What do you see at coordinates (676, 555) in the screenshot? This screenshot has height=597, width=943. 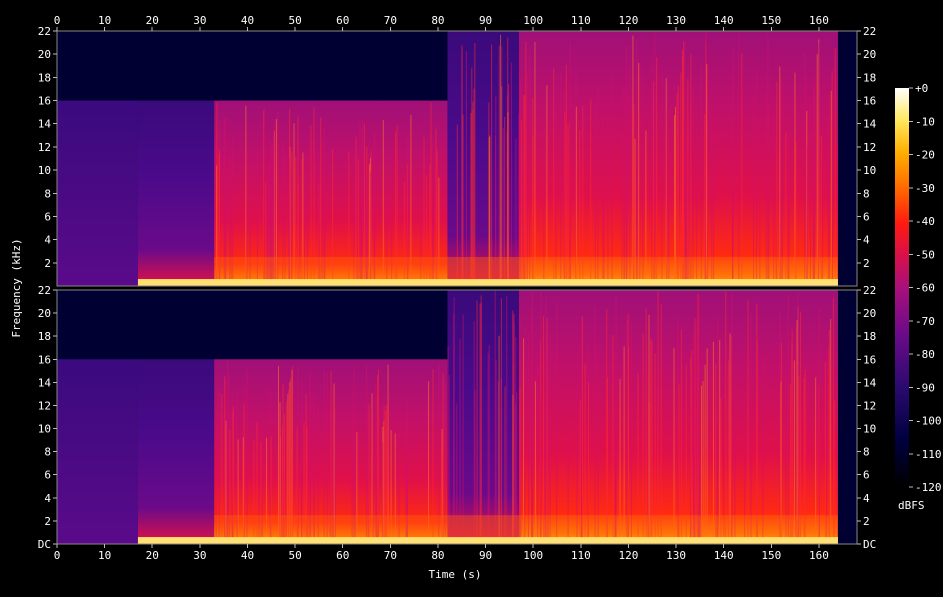 I see `time-tick-label: 130` at bounding box center [676, 555].